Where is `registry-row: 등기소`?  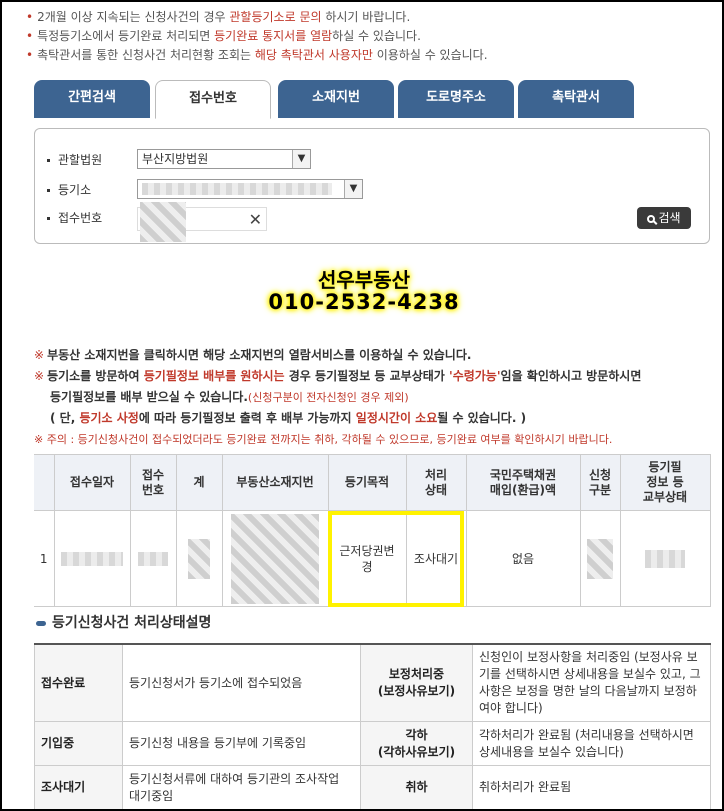 registry-row: 등기소 is located at coordinates (69, 189).